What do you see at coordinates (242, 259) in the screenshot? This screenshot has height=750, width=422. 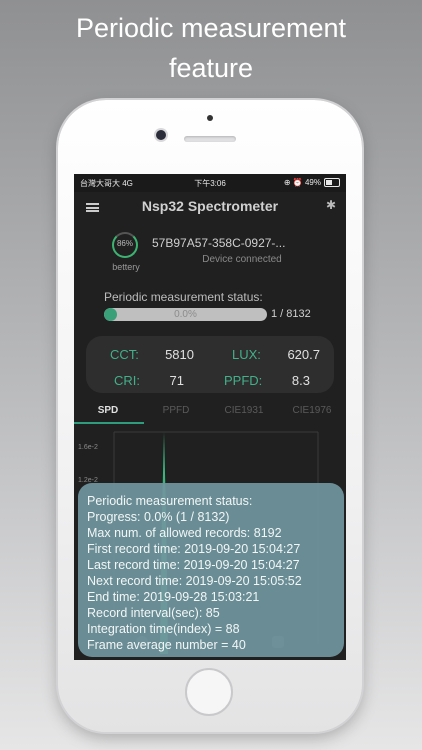 I see `device-status: Device connected` at bounding box center [242, 259].